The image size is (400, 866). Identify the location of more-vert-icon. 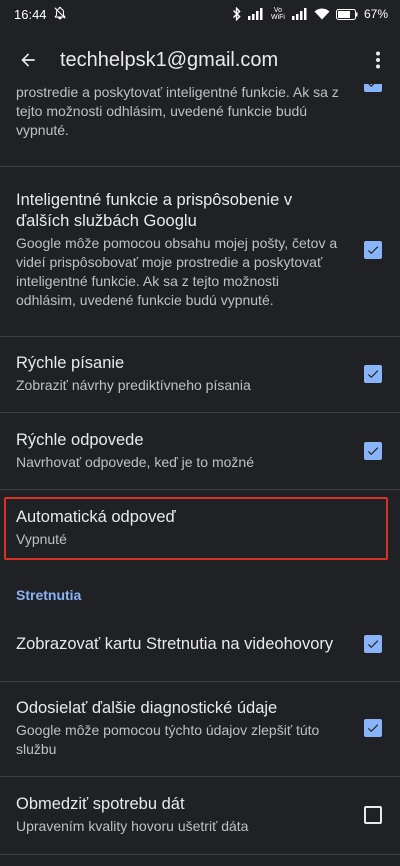
(378, 60).